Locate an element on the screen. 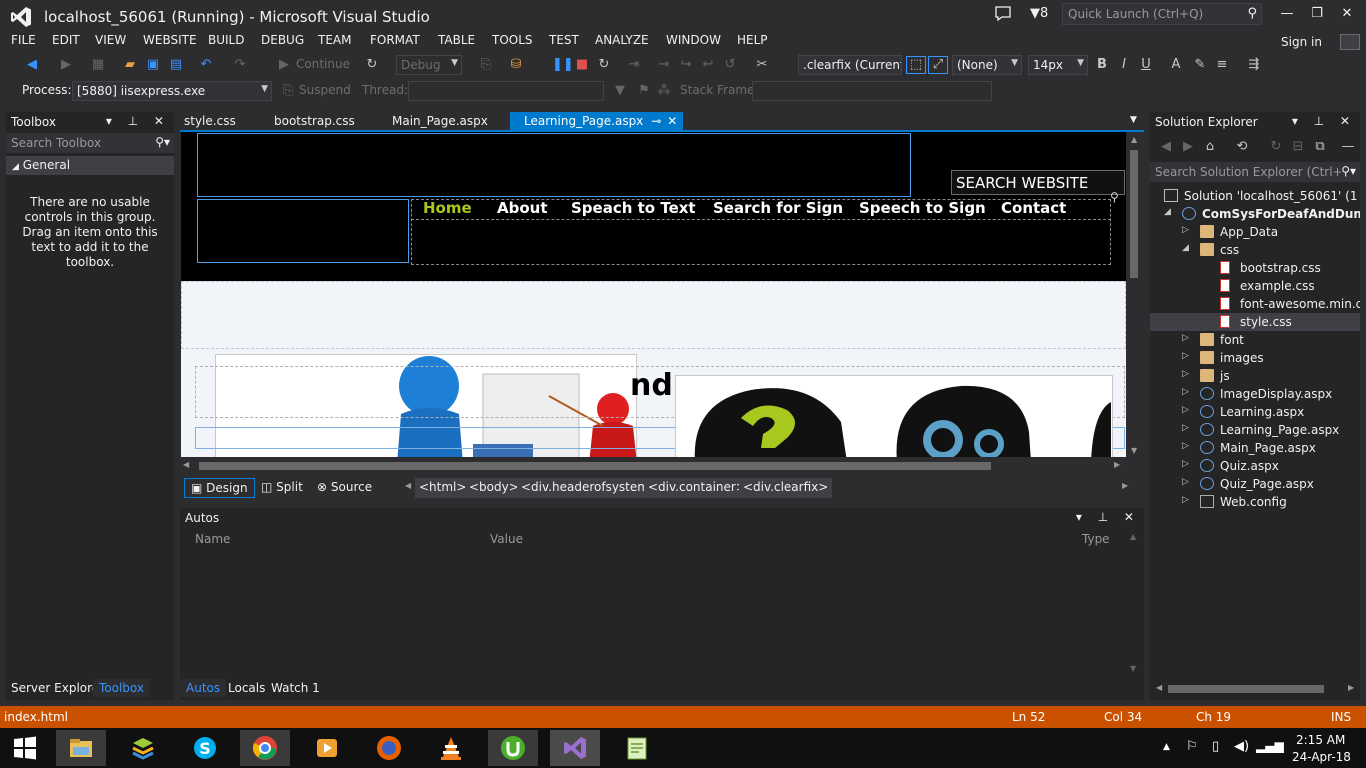  taskbar-file-explorer is located at coordinates (81, 748).